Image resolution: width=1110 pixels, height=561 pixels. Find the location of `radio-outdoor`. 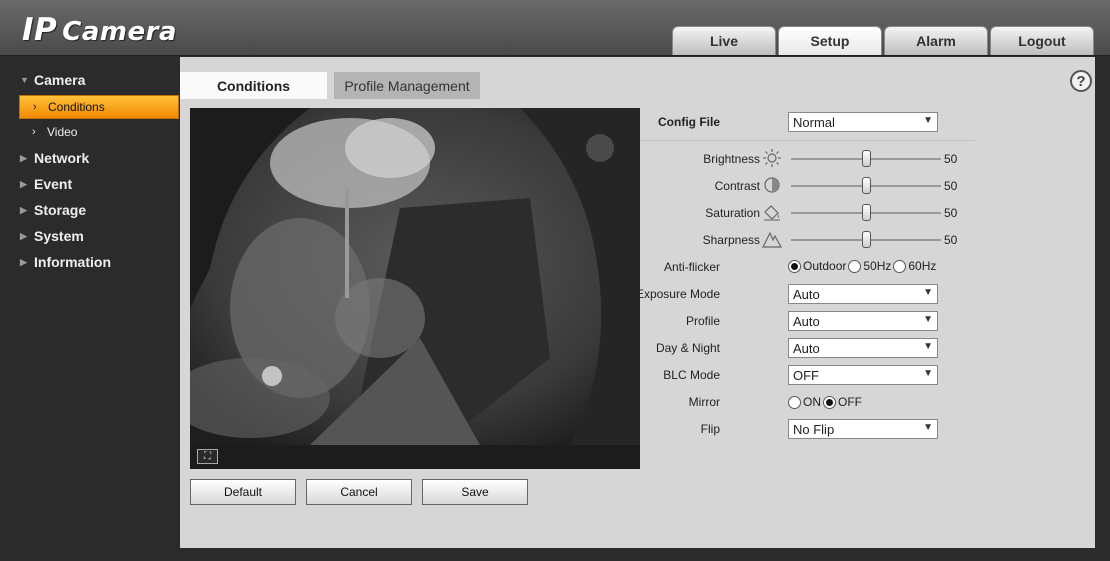

radio-outdoor is located at coordinates (794, 266).